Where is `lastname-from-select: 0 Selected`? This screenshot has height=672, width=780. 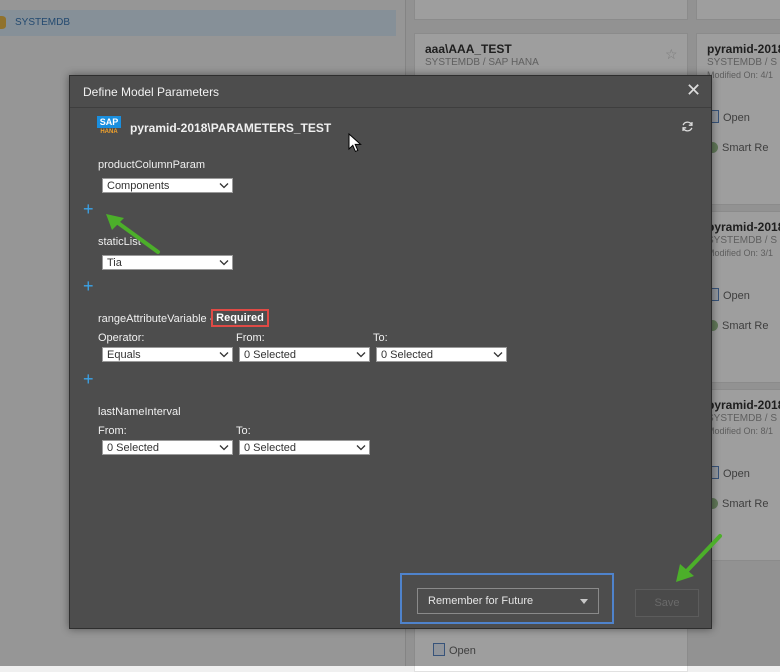
lastname-from-select: 0 Selected is located at coordinates (167, 447).